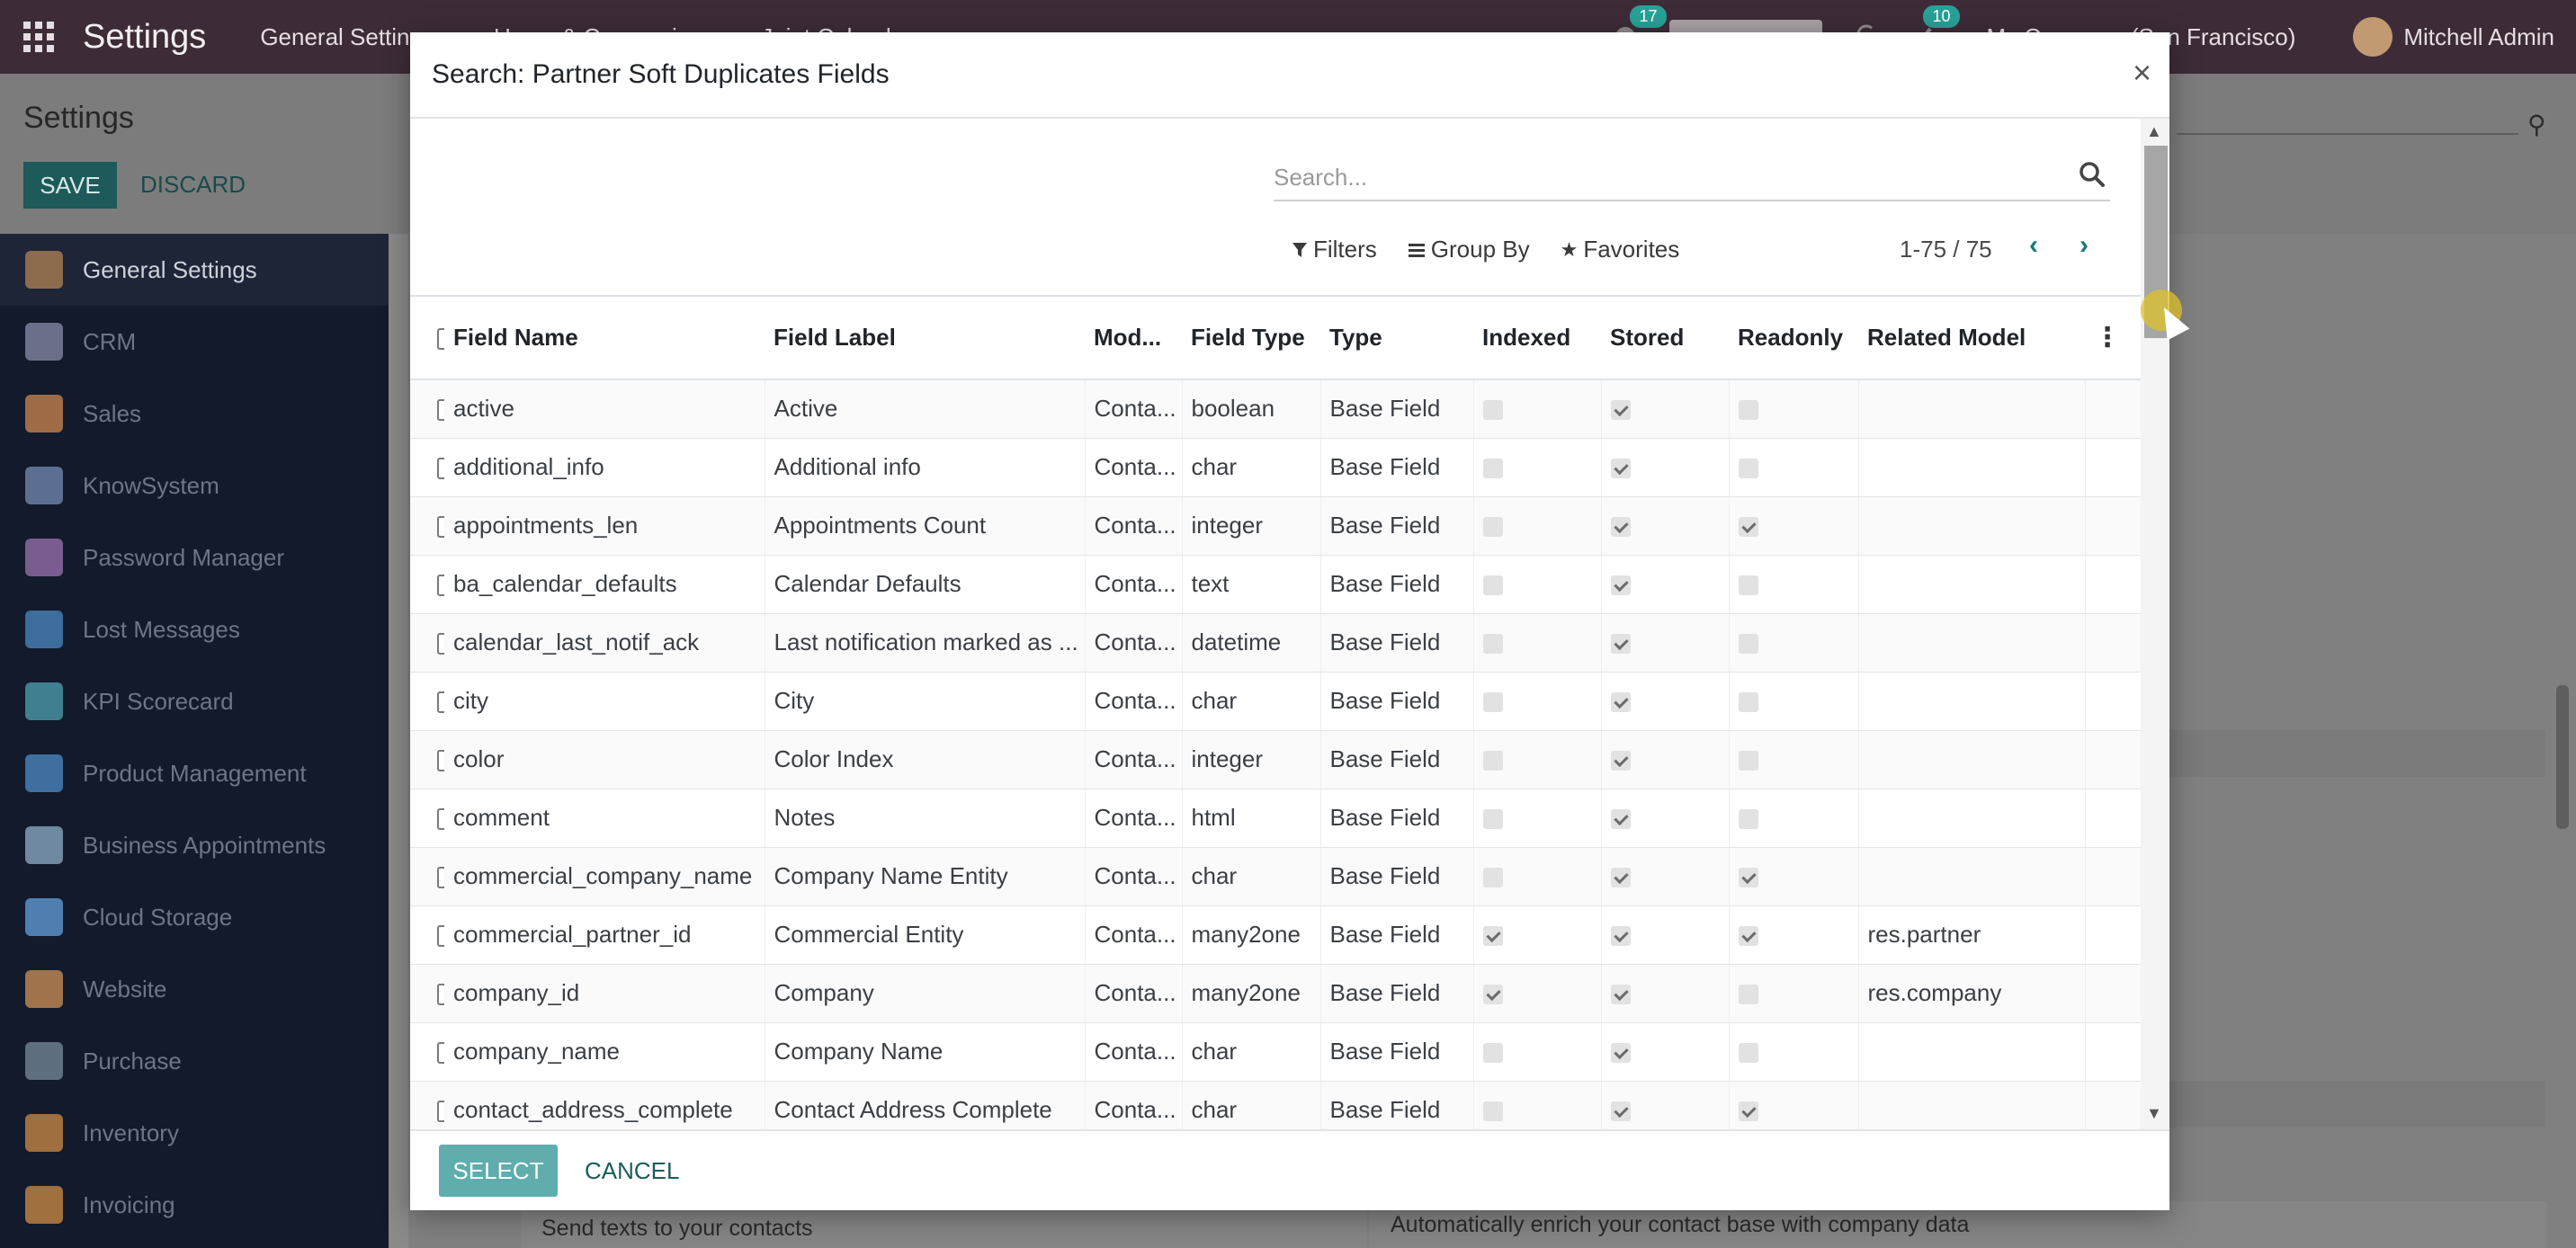  Describe the element at coordinates (1396, 338) in the screenshot. I see `column-type: Type` at that location.